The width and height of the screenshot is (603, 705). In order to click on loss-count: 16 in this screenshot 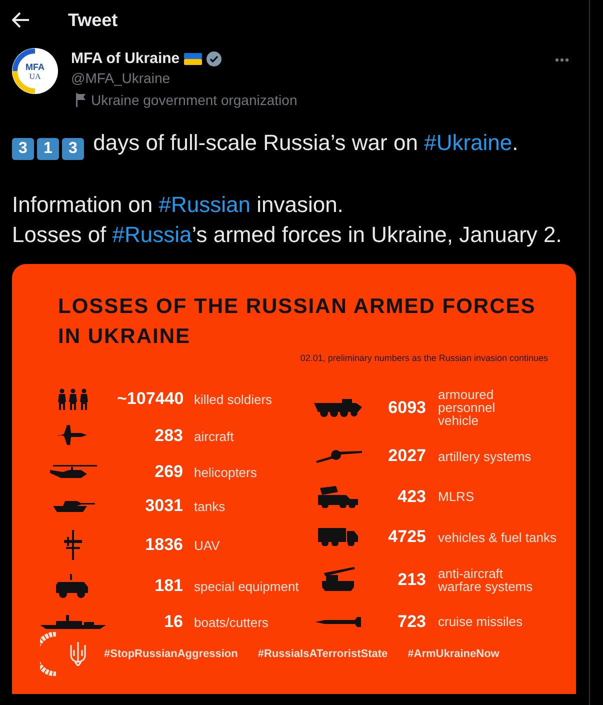, I will do `click(173, 622)`.